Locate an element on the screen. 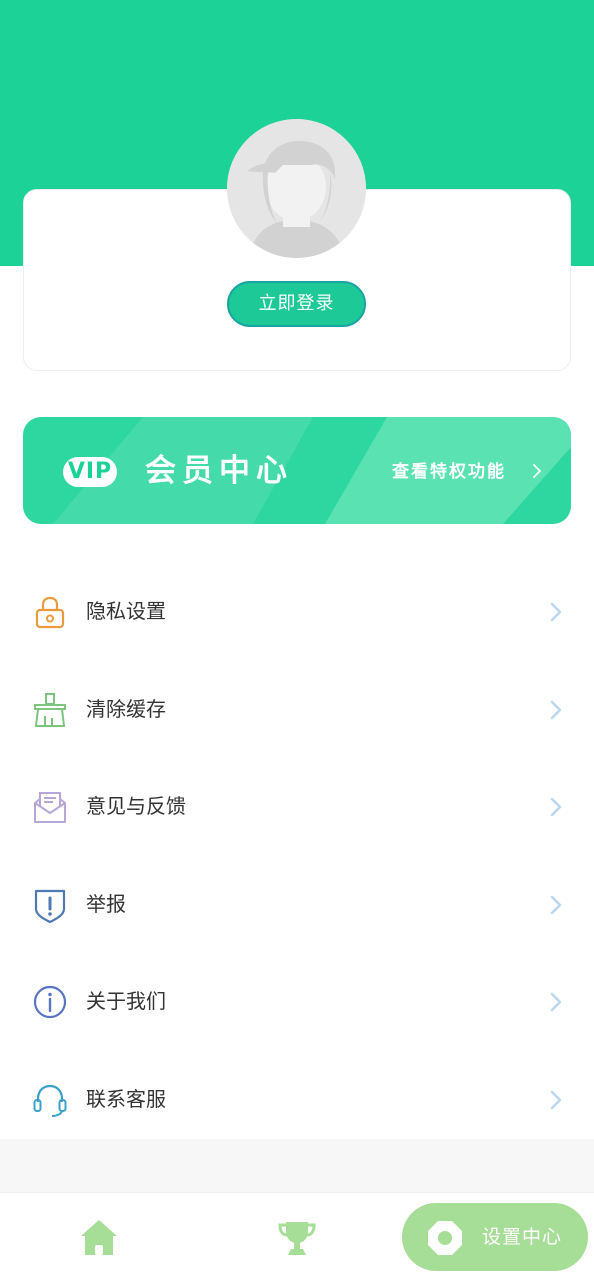  info-icon is located at coordinates (50, 1002).